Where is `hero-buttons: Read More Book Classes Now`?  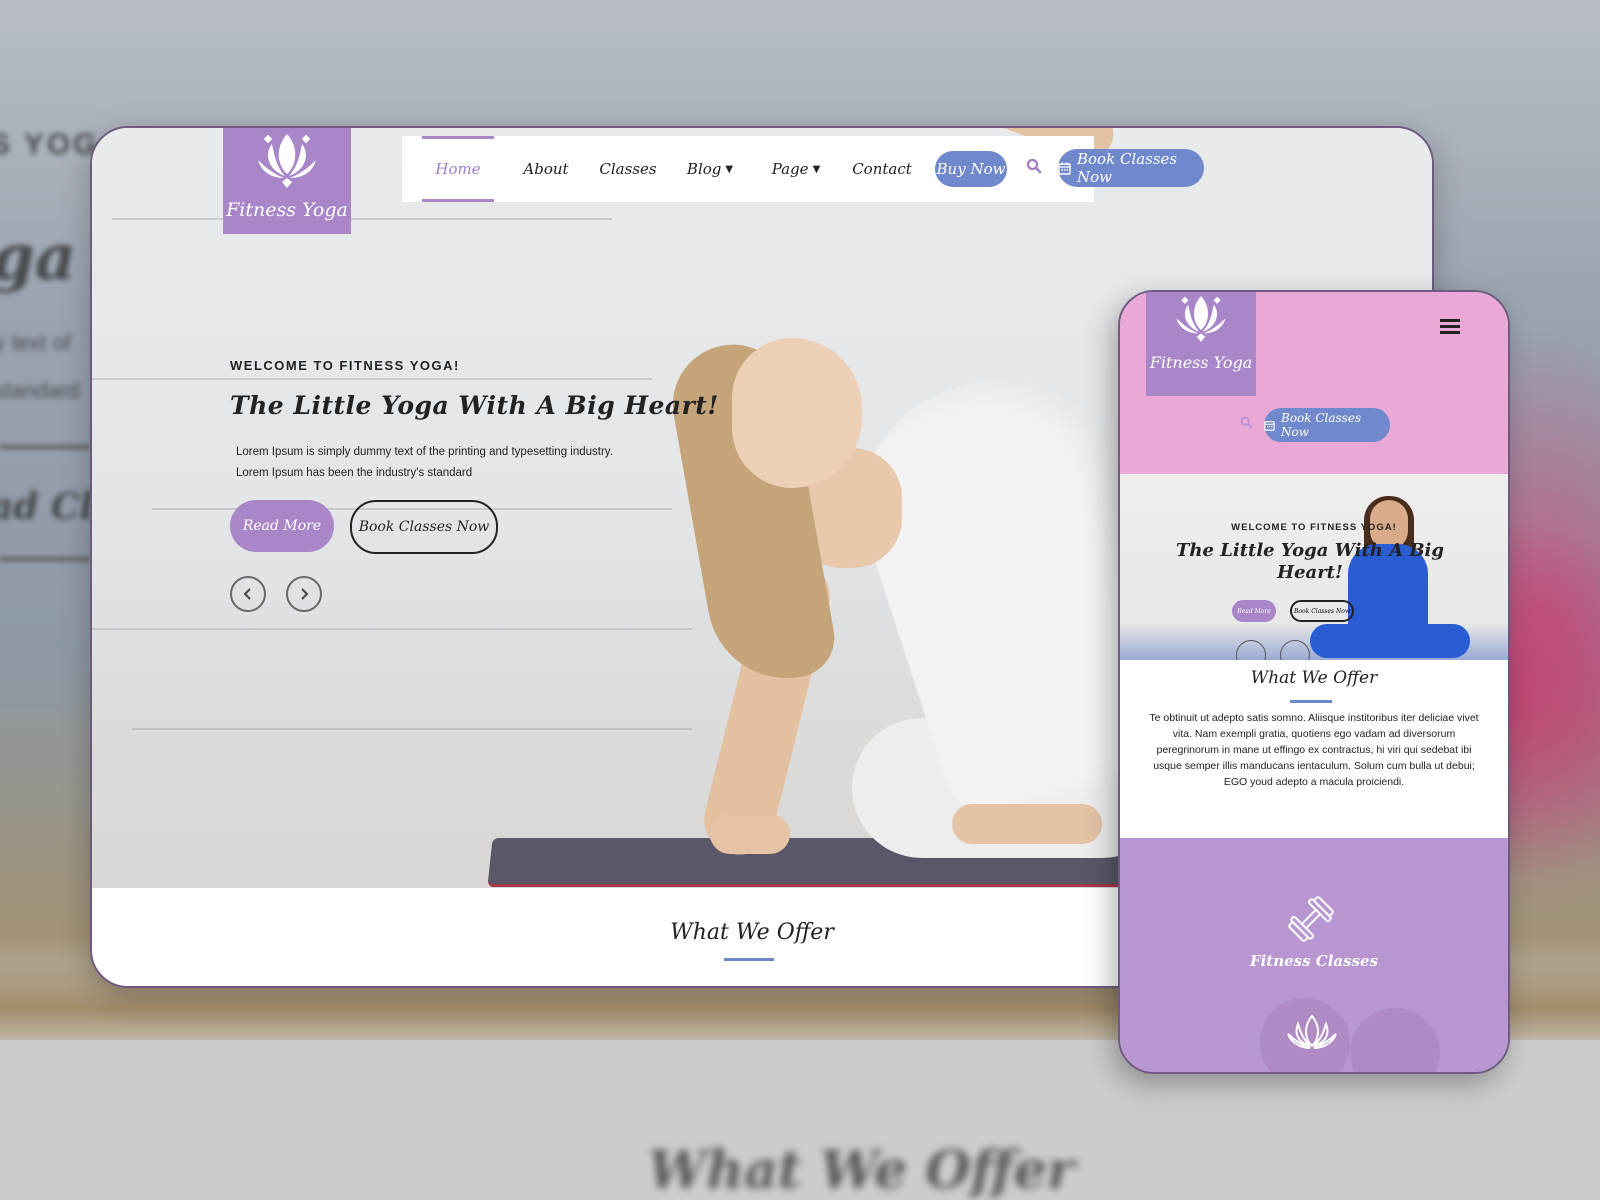 hero-buttons: Read More Book Classes Now is located at coordinates (474, 527).